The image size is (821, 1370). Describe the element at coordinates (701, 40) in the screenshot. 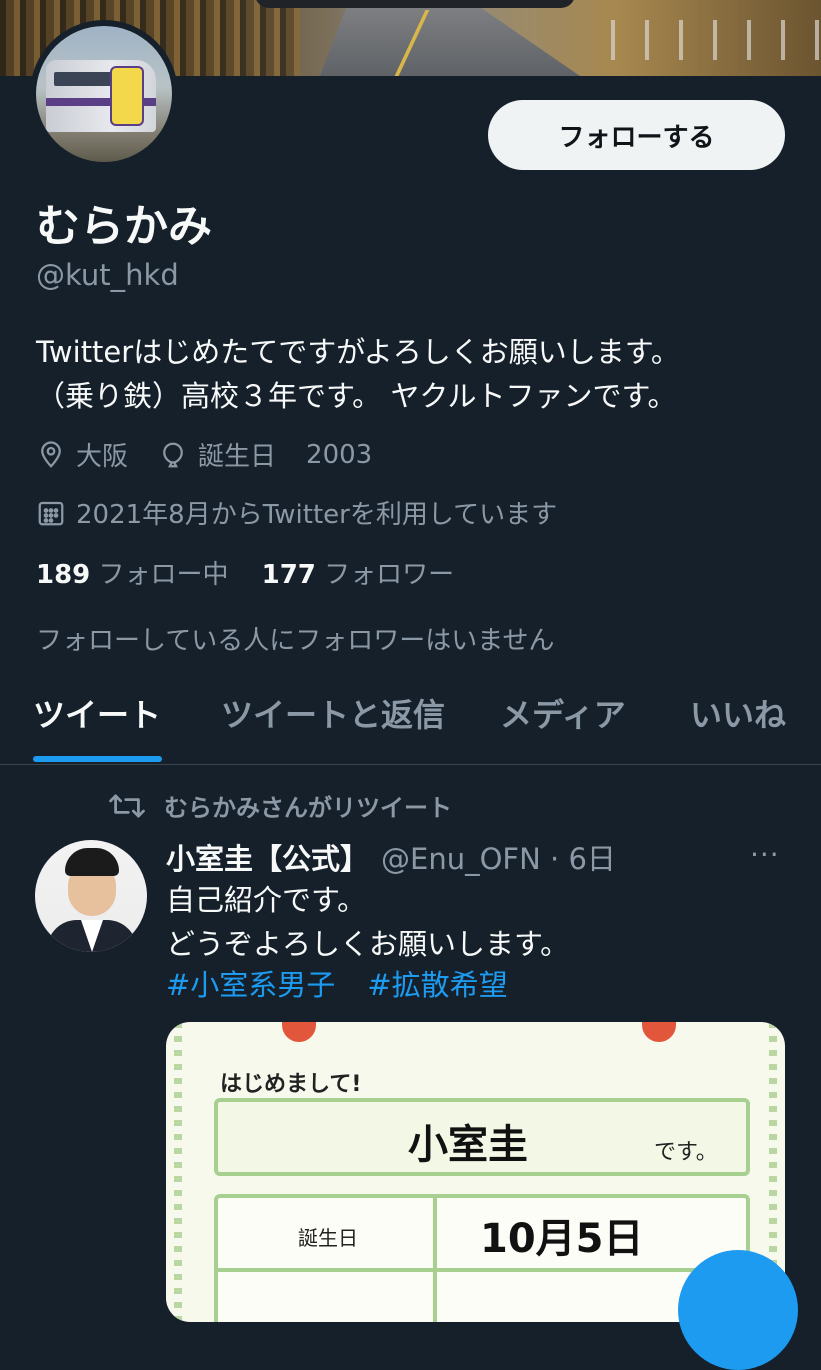

I see `banner-fence` at that location.